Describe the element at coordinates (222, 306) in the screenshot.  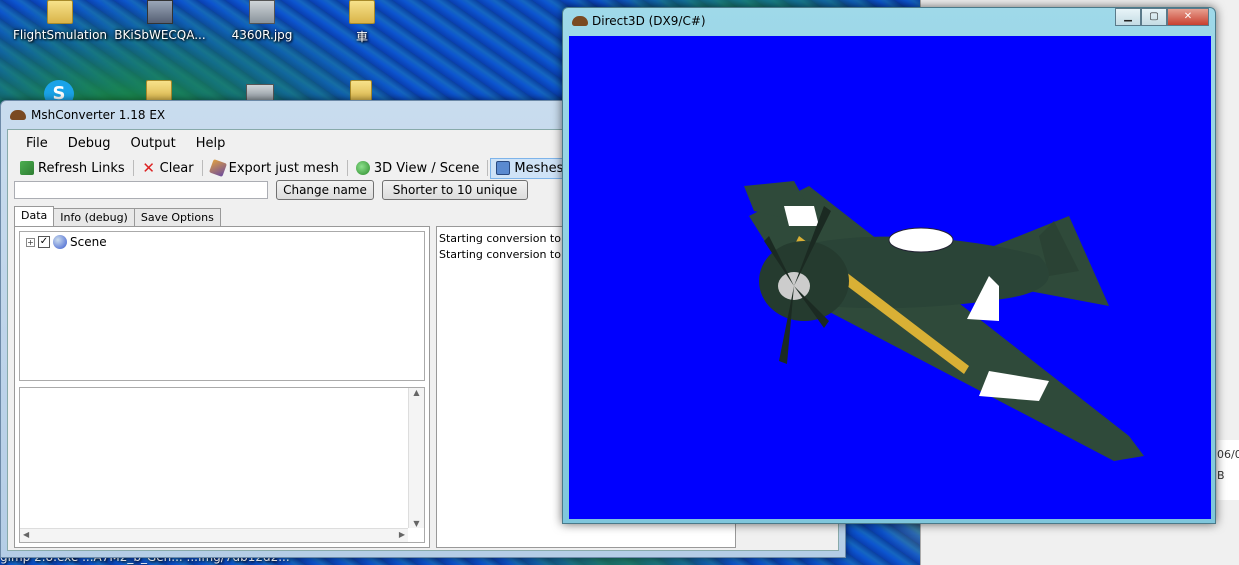
I see `scene-tree: + ✓ Scene` at that location.